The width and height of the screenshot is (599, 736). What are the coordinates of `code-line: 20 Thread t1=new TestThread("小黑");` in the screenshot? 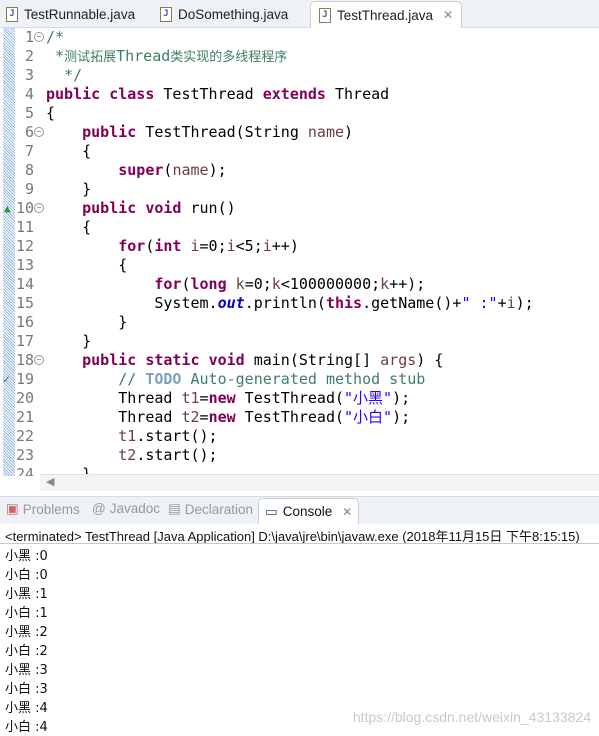 It's located at (299, 398).